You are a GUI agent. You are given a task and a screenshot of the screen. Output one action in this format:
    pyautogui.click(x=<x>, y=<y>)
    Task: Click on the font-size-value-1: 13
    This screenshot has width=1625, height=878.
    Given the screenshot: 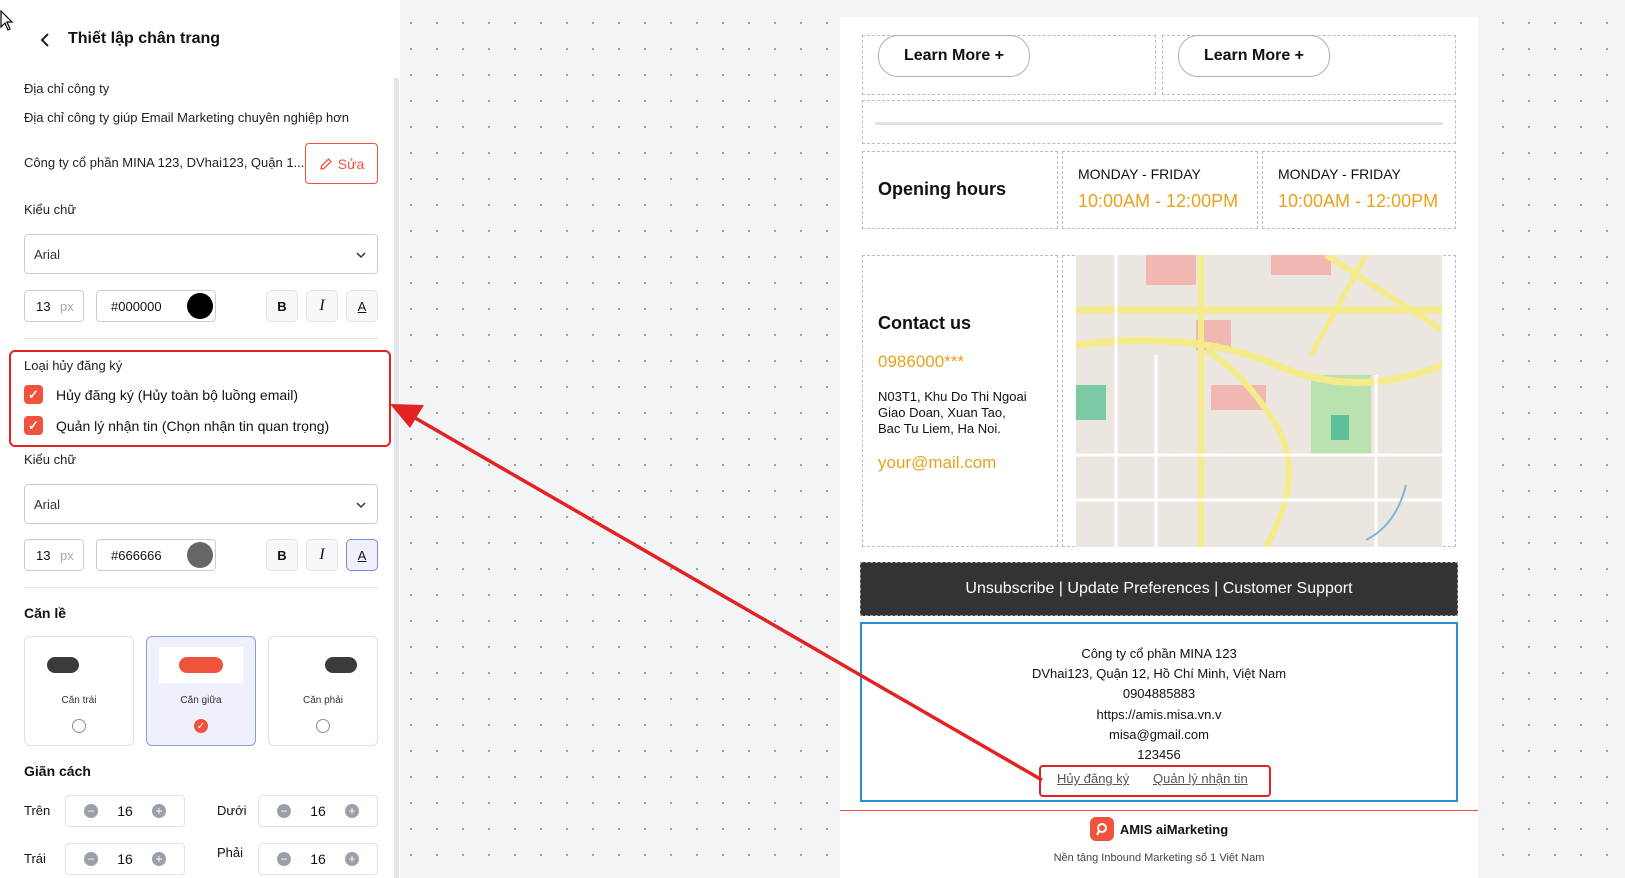 What is the action you would take?
    pyautogui.click(x=43, y=306)
    